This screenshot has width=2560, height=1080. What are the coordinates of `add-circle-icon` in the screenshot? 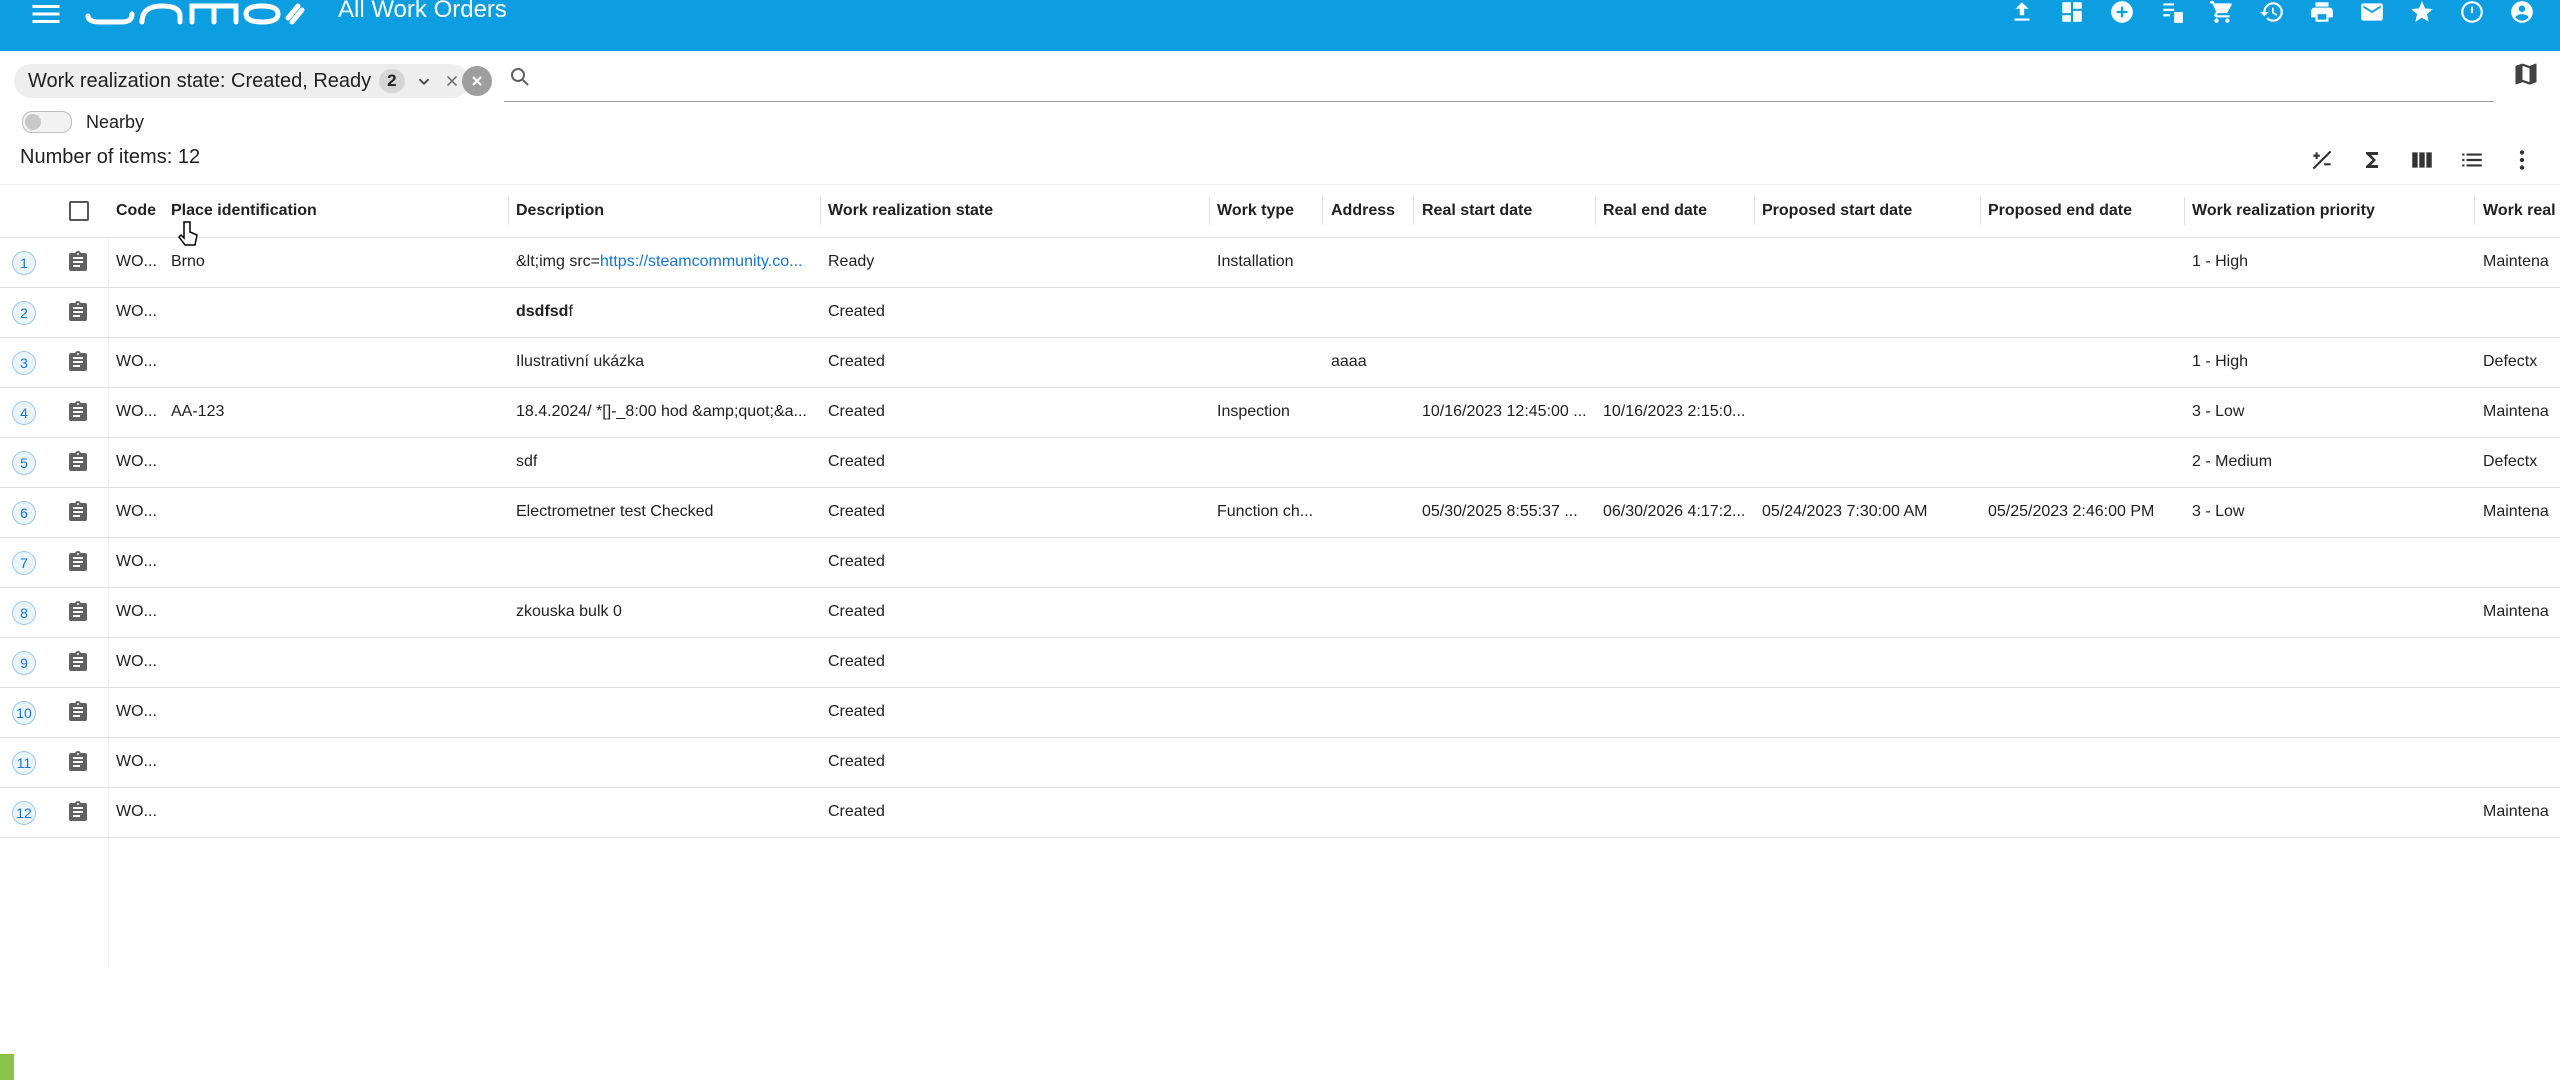 It's located at (2122, 15).